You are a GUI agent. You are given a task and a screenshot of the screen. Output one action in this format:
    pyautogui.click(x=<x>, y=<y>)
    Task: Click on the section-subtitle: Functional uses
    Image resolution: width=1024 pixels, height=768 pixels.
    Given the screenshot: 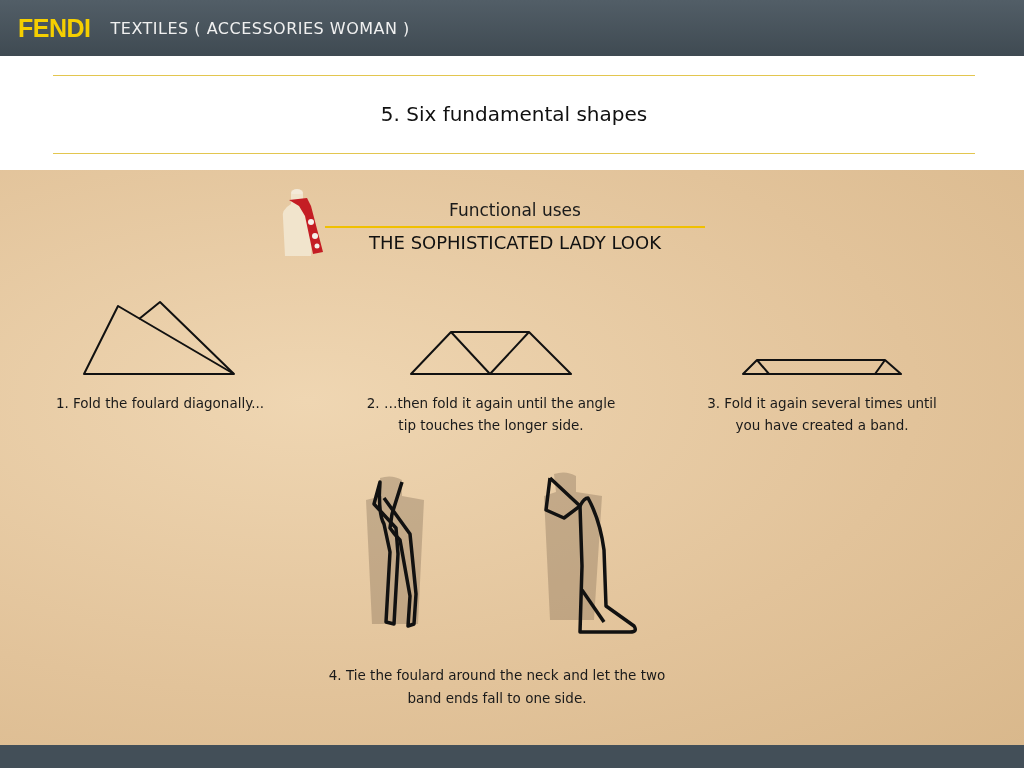 What is the action you would take?
    pyautogui.click(x=515, y=210)
    